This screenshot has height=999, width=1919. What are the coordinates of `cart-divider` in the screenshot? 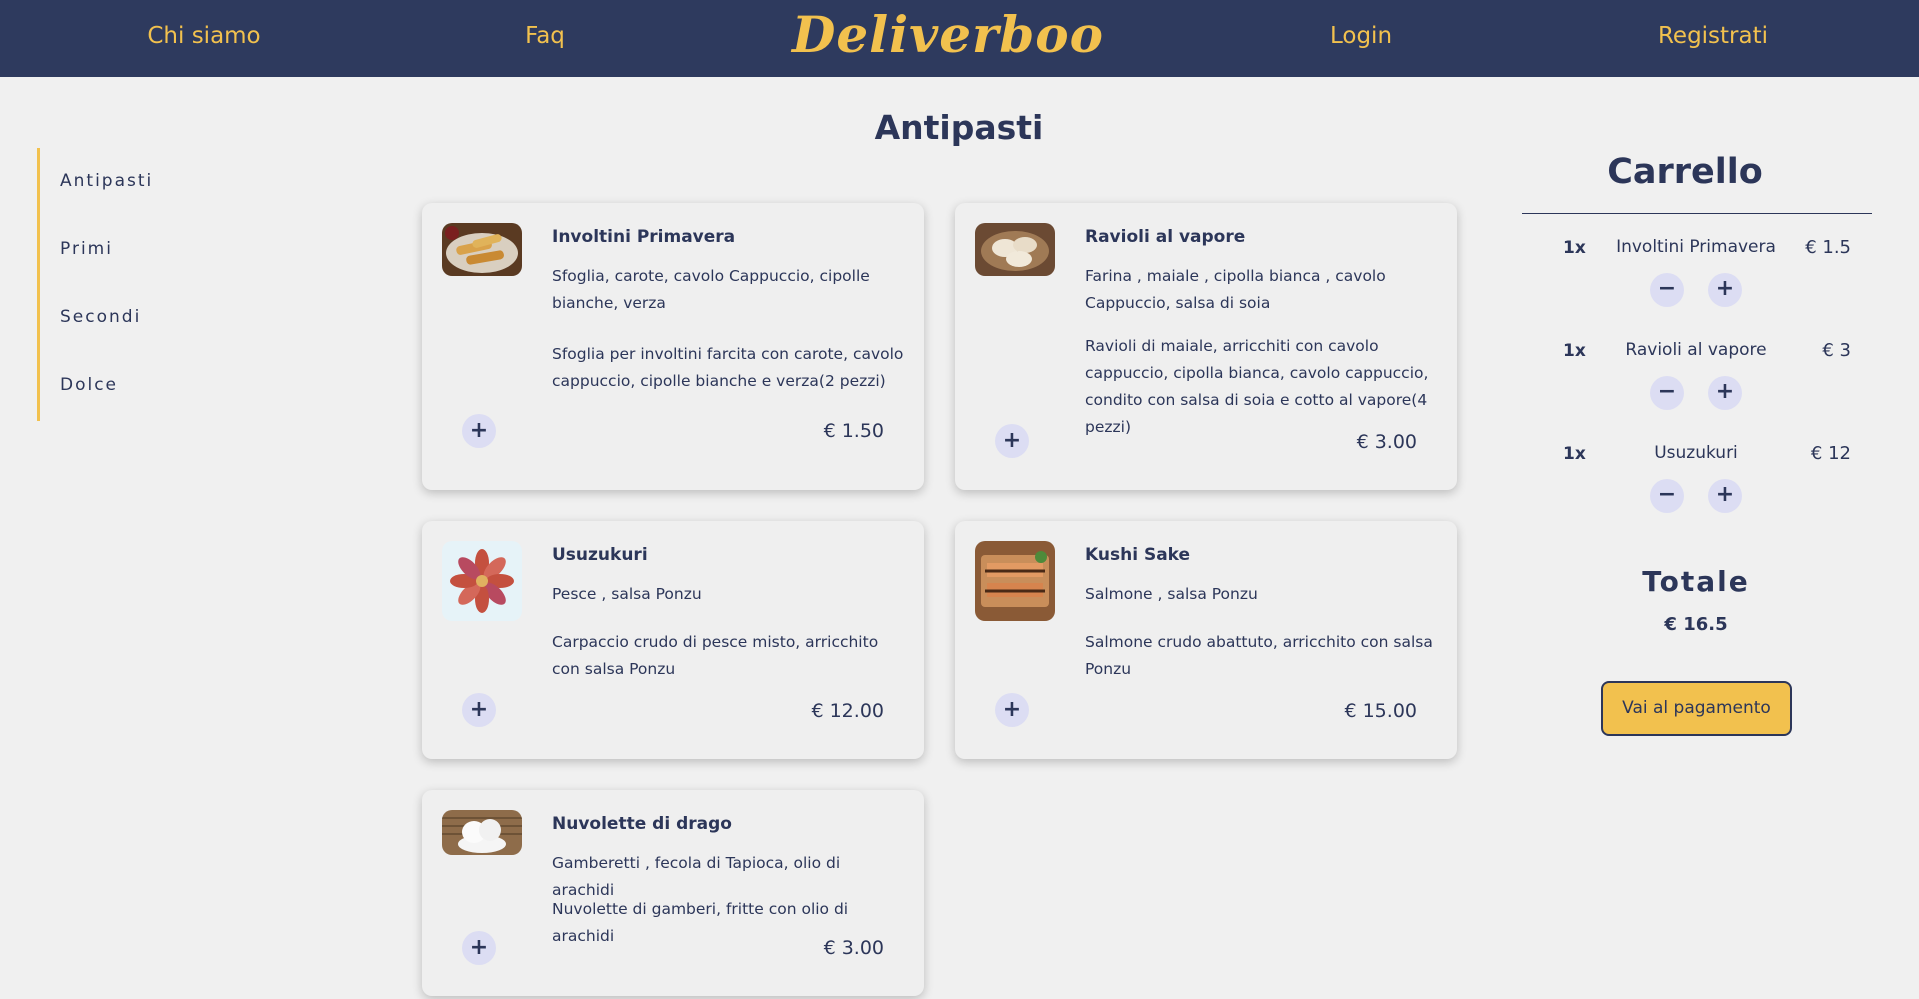 It's located at (1697, 213).